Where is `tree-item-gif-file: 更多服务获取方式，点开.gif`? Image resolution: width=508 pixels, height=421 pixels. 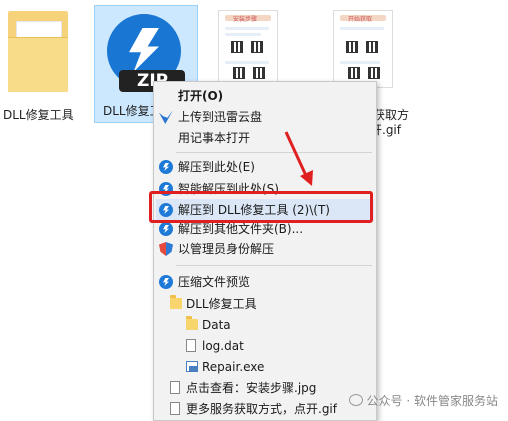
tree-item-gif-file: 更多服务获取方式，点开.gif is located at coordinates (265, 409).